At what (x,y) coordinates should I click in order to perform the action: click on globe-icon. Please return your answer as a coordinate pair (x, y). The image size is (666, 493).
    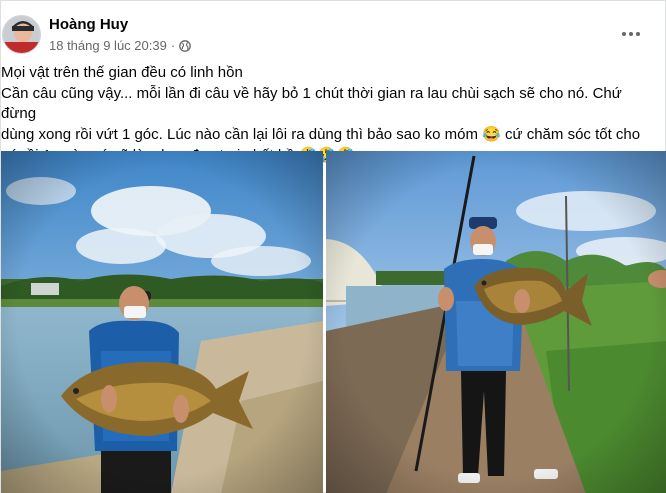
    Looking at the image, I should click on (185, 45).